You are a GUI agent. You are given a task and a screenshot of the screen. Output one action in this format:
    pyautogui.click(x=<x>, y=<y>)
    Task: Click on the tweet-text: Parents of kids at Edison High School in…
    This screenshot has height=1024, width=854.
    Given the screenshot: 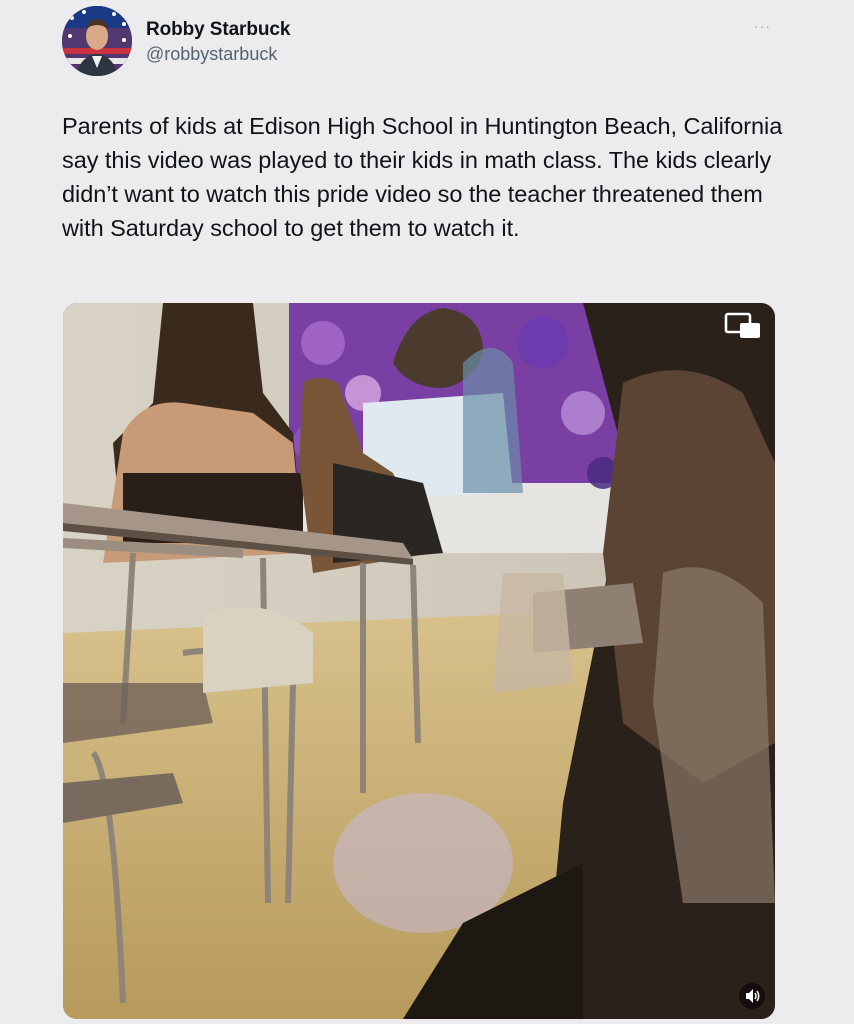 What is the action you would take?
    pyautogui.click(x=422, y=177)
    